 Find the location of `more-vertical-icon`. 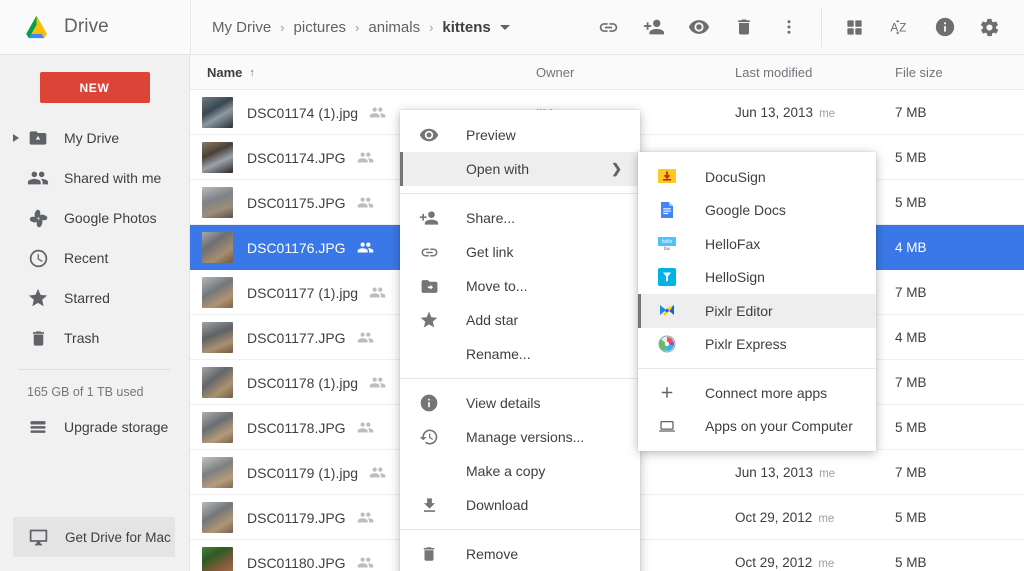

more-vertical-icon is located at coordinates (788, 27).